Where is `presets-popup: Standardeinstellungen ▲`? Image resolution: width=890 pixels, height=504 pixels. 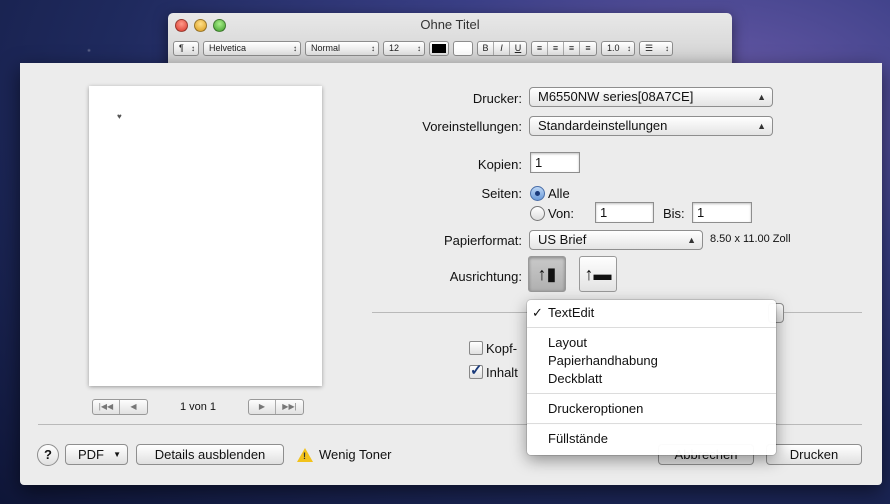
presets-popup: Standardeinstellungen ▲ is located at coordinates (651, 126).